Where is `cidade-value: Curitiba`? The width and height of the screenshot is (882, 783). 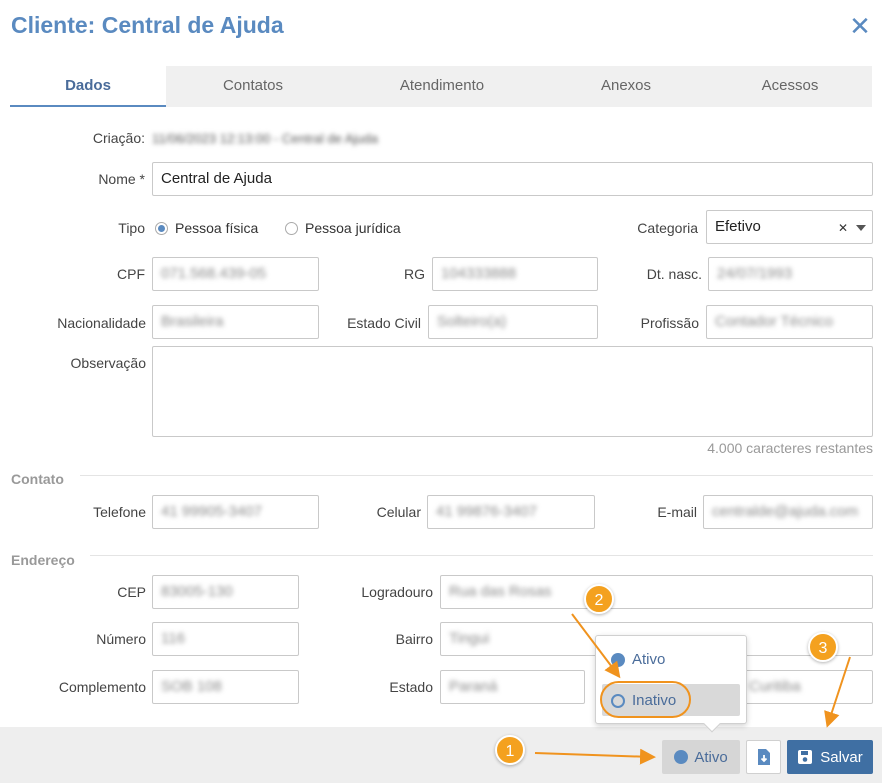
cidade-value: Curitiba is located at coordinates (775, 686).